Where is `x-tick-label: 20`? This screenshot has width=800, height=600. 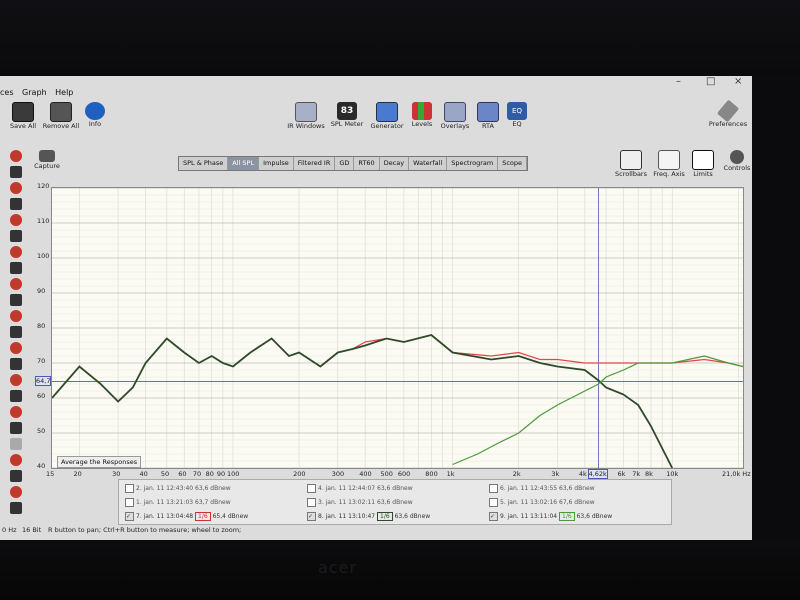 x-tick-label: 20 is located at coordinates (77, 474).